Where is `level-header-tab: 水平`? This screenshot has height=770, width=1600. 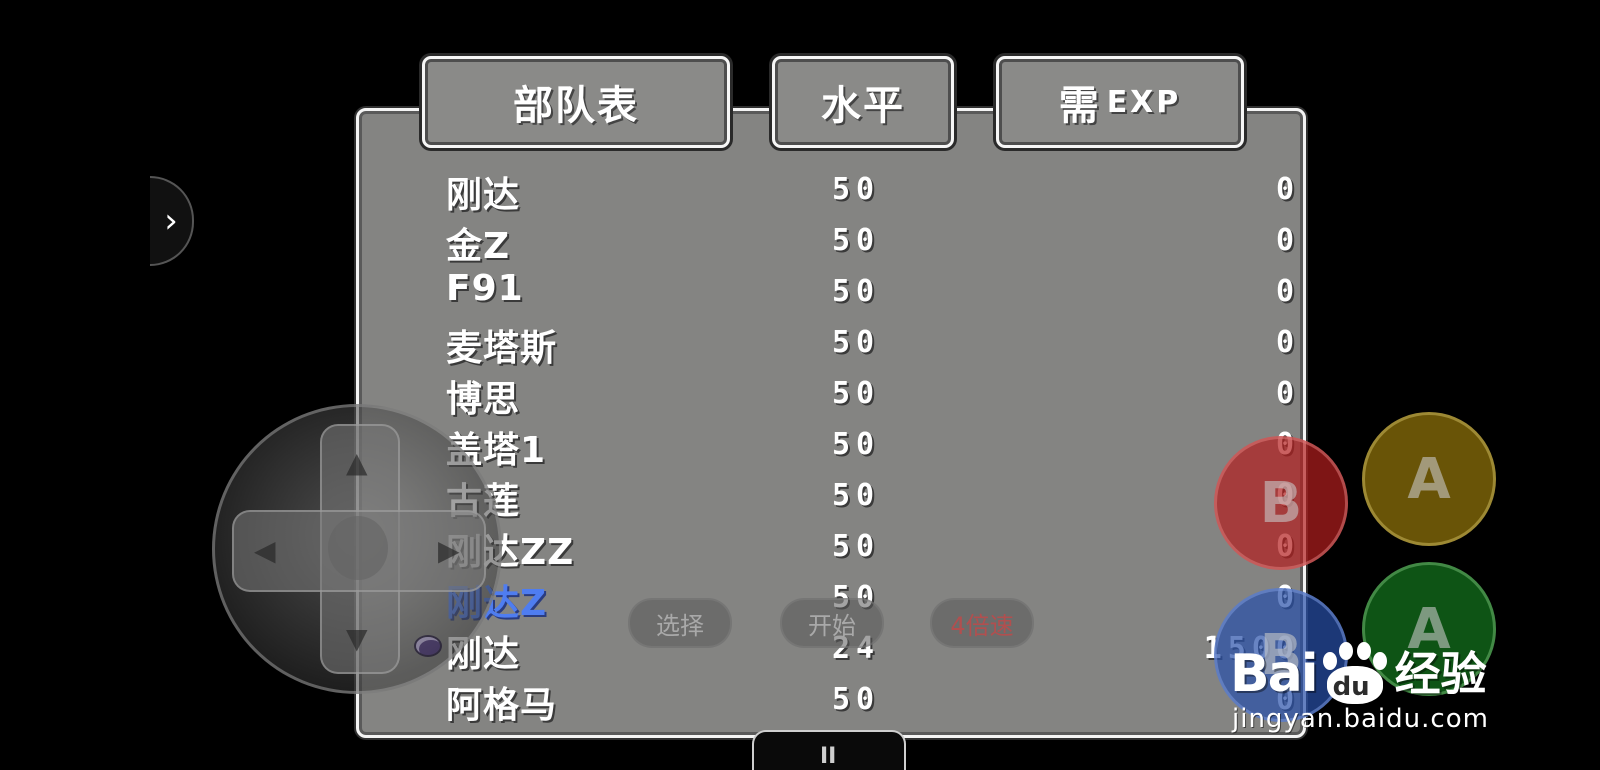
level-header-tab: 水平 is located at coordinates (863, 102).